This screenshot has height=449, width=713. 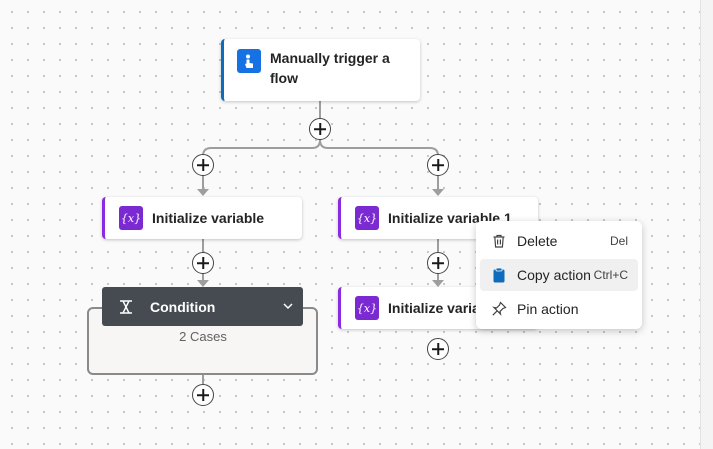 I want to click on menu-item-label: Copy action, so click(x=554, y=275).